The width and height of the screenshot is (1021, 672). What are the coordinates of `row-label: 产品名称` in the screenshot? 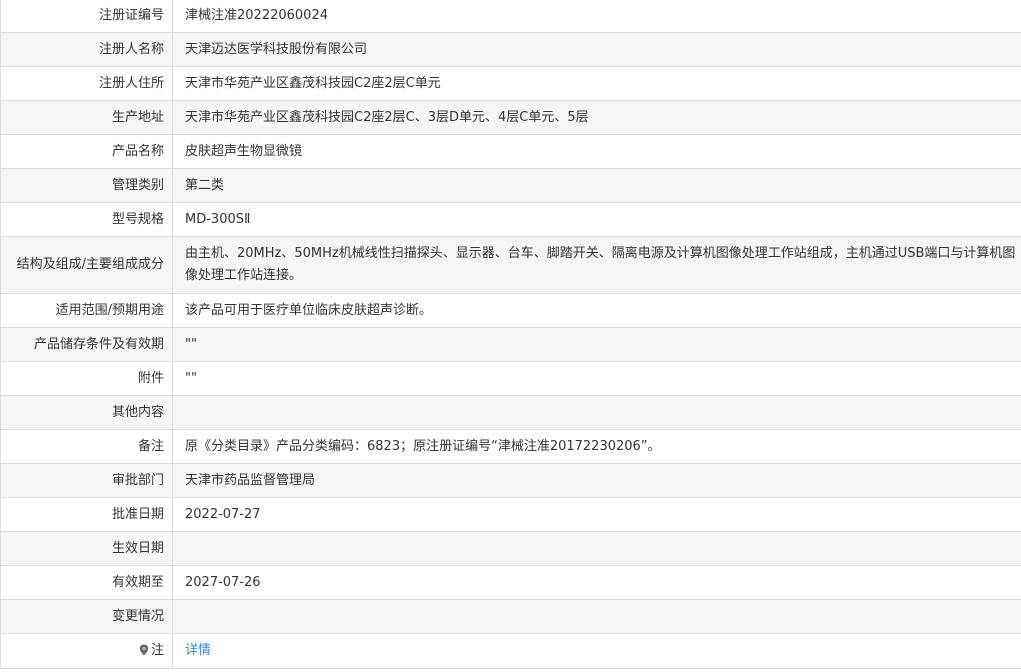 It's located at (86, 151).